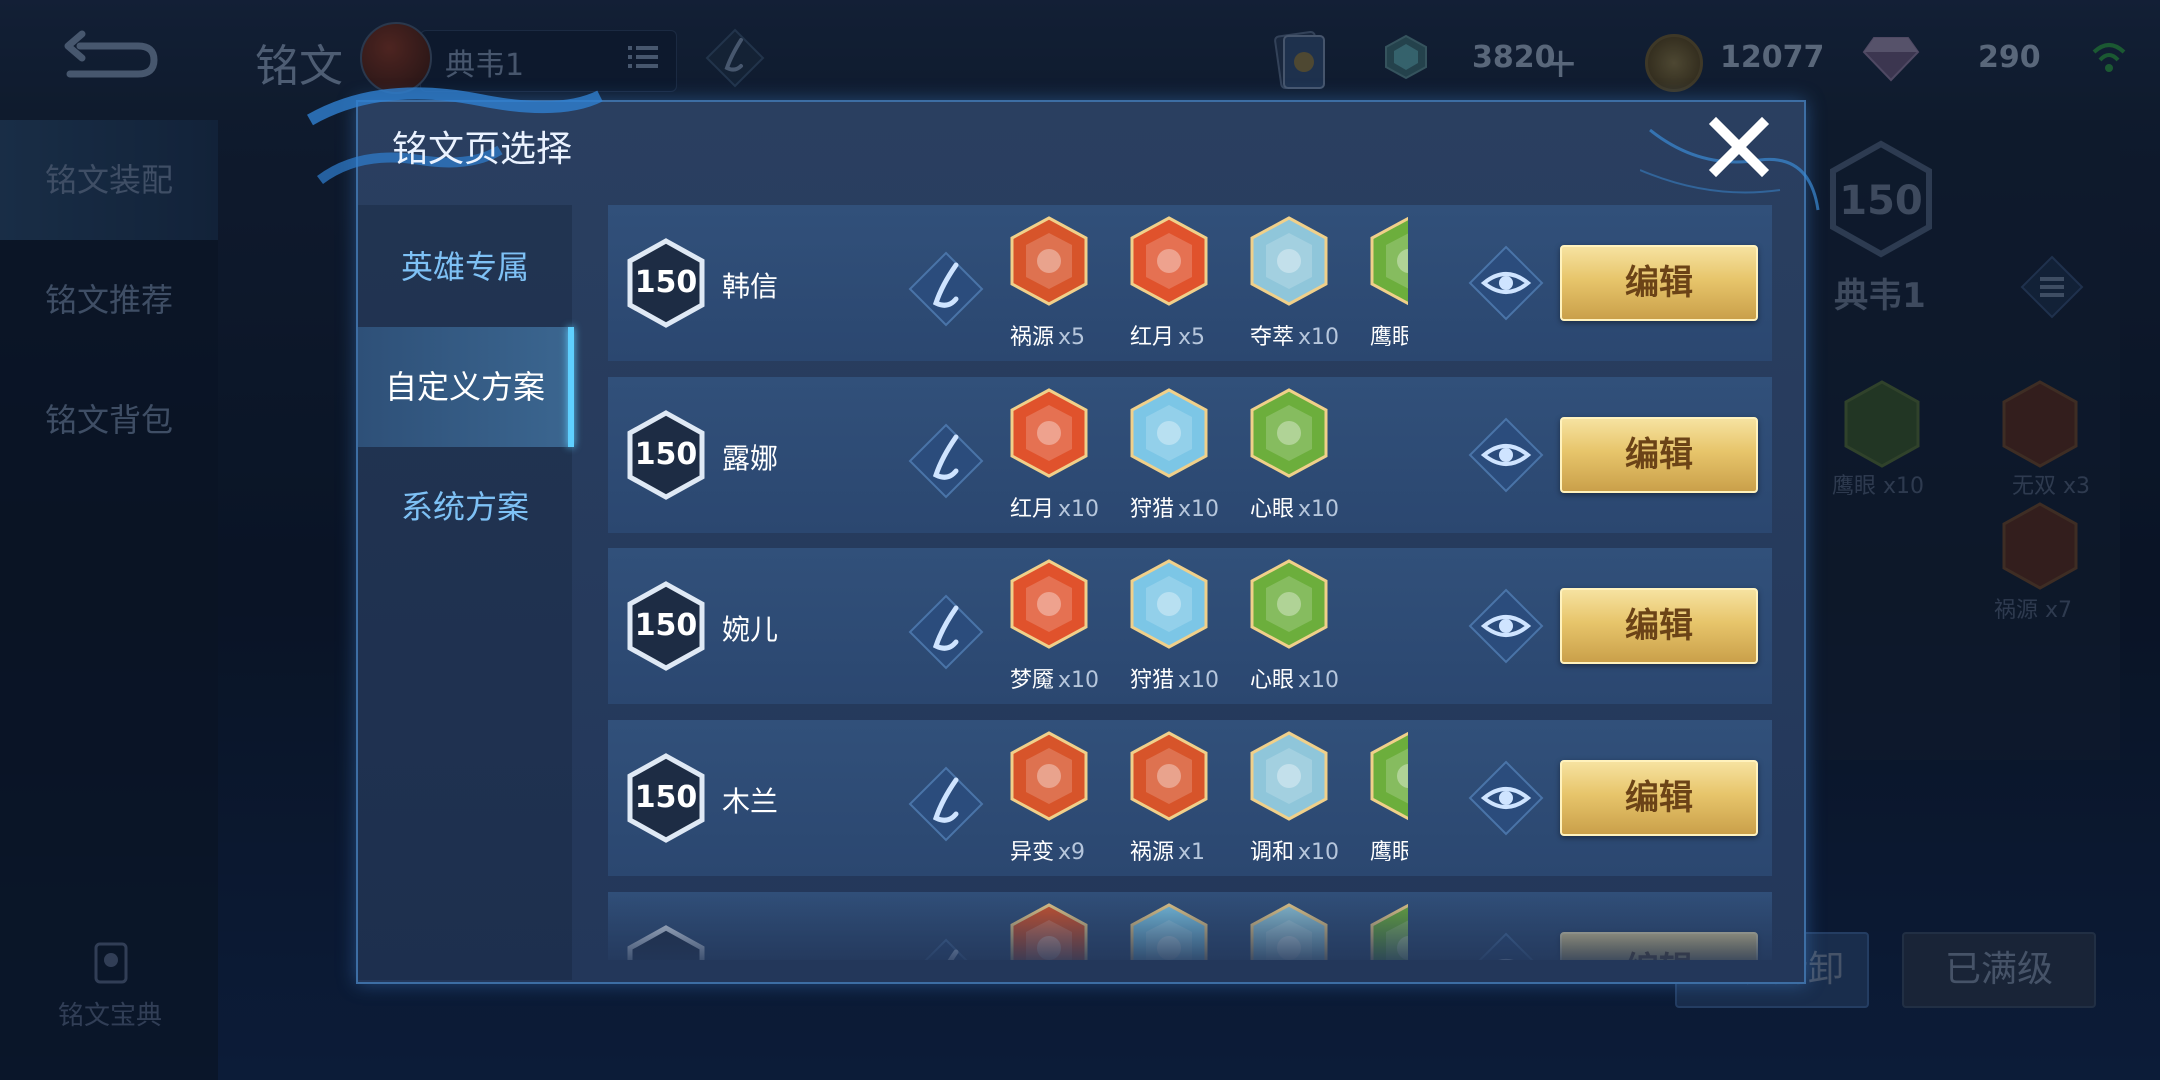 The width and height of the screenshot is (2160, 1080). I want to click on rune-label: 红月 x5, so click(1167, 335).